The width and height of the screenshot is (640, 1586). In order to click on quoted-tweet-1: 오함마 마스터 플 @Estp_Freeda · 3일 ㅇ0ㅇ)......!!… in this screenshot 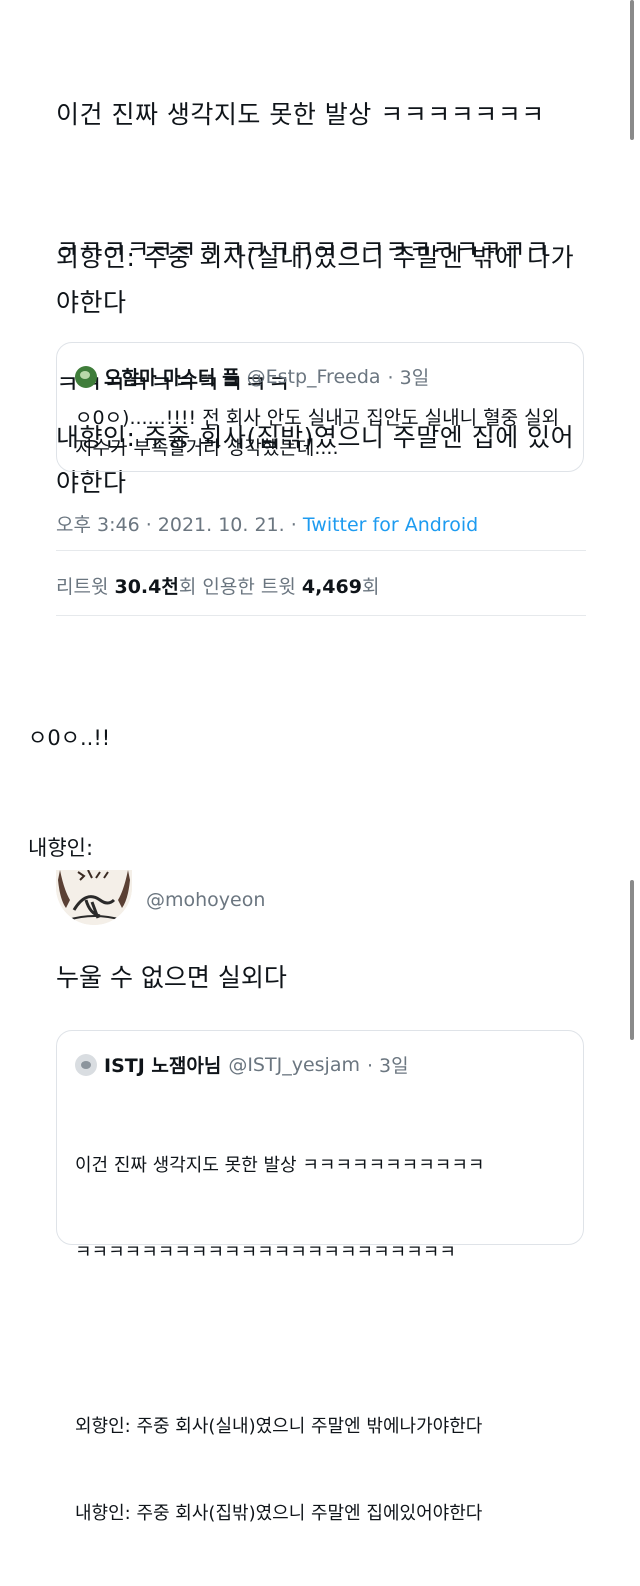, I will do `click(320, 407)`.